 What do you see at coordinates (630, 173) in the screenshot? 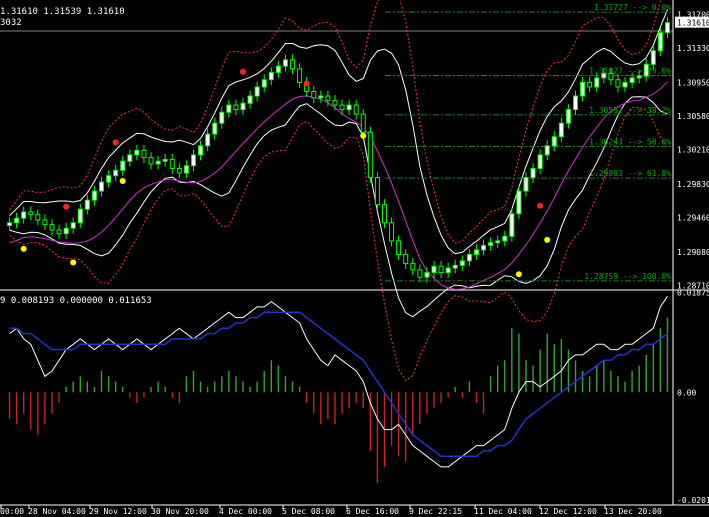
I see `fib-level-label: 1.29893 --> 61.8%` at bounding box center [630, 173].